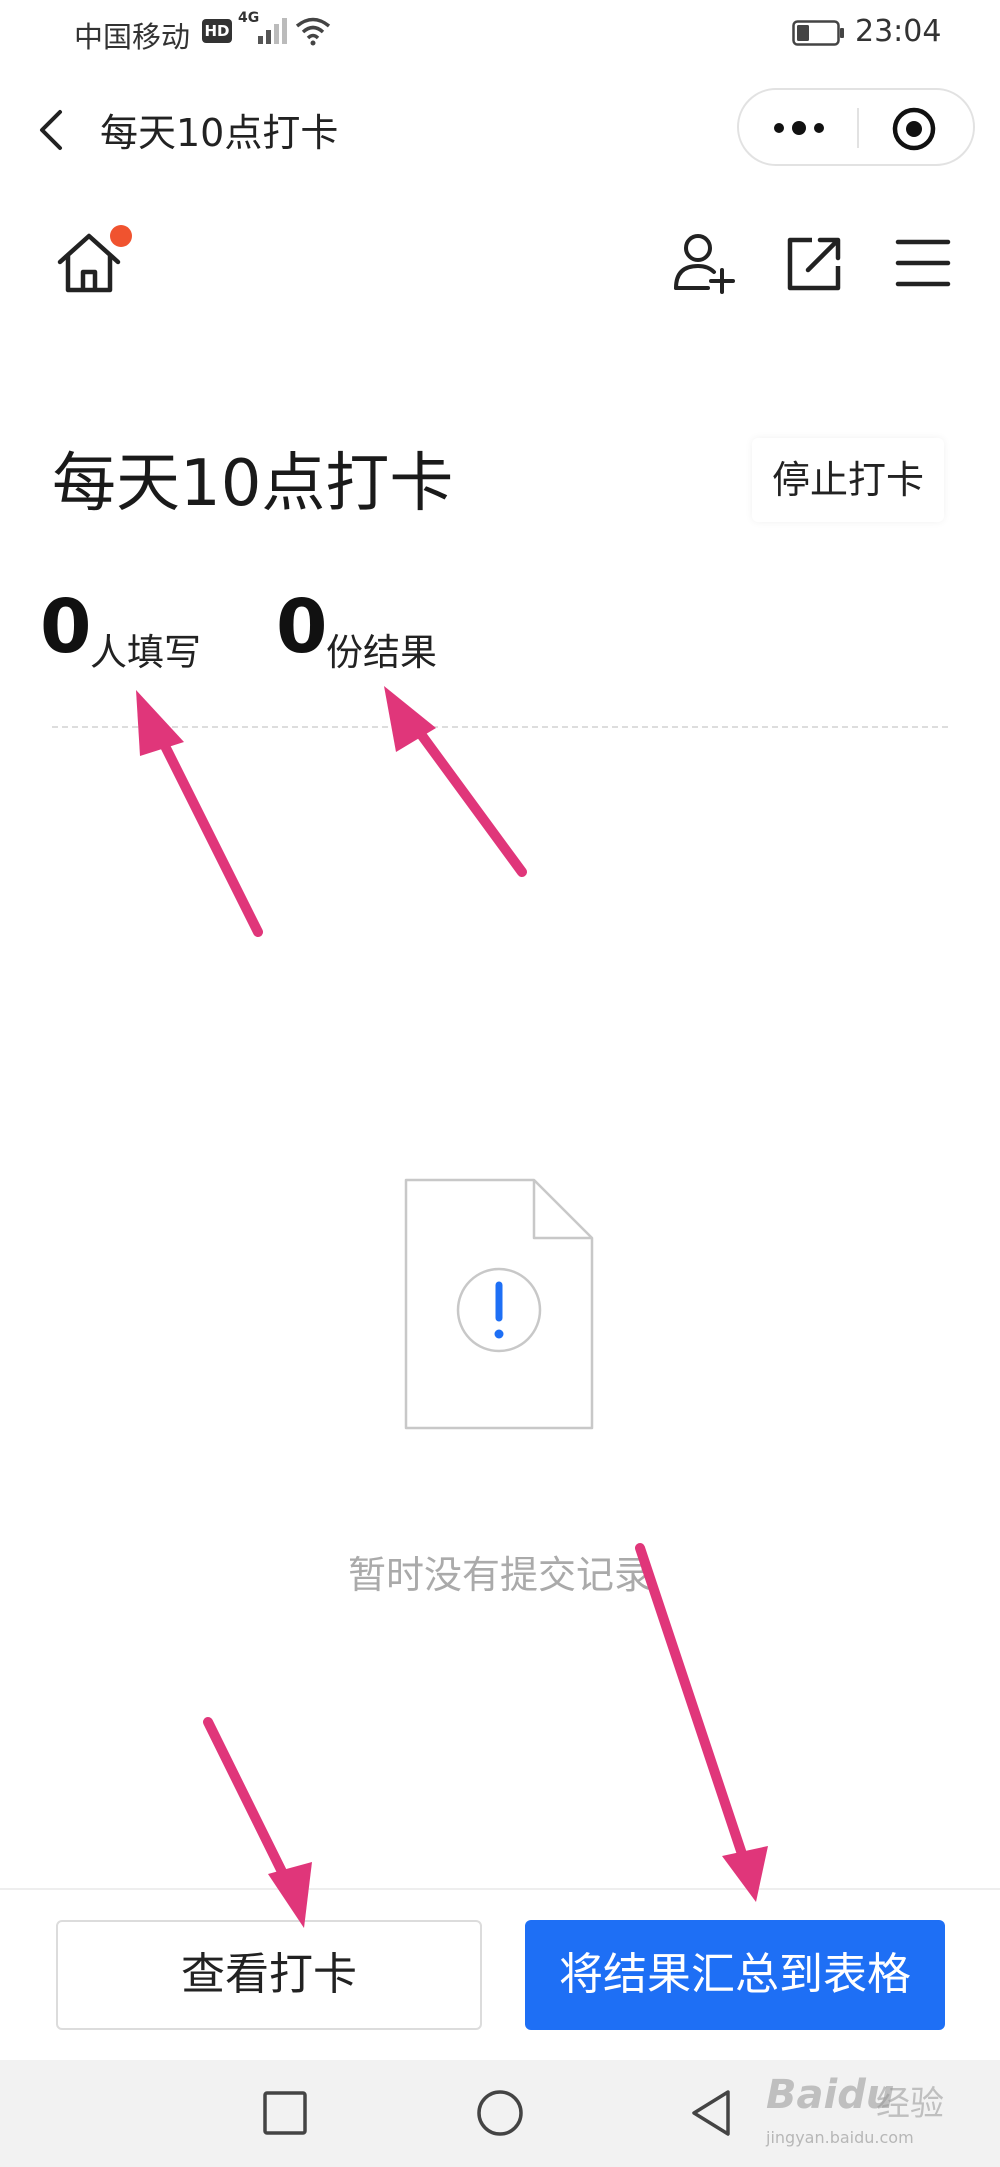  Describe the element at coordinates (910, 2104) in the screenshot. I see `watermark-suffix: 经验` at that location.